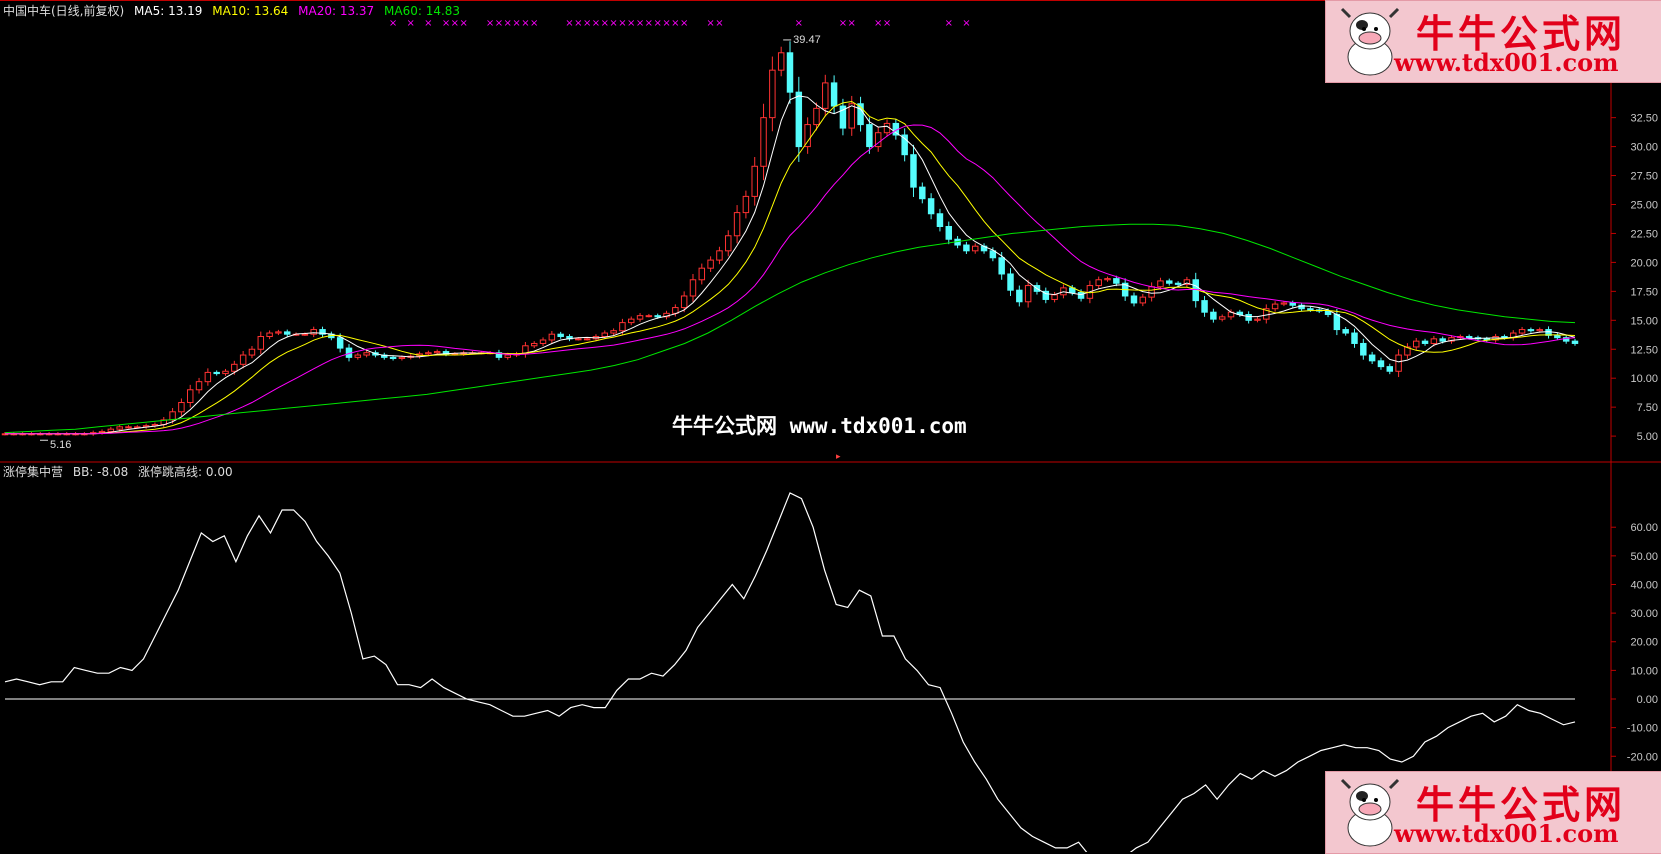 The height and width of the screenshot is (854, 1661). I want to click on y-tick-label: 10.00, so click(1644, 671).